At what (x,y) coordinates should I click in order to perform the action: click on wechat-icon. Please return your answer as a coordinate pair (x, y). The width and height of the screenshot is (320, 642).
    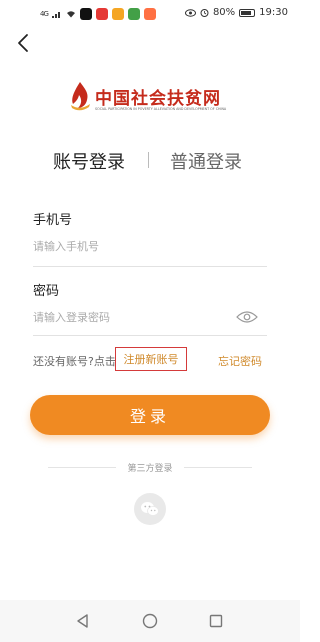
    Looking at the image, I should click on (150, 509).